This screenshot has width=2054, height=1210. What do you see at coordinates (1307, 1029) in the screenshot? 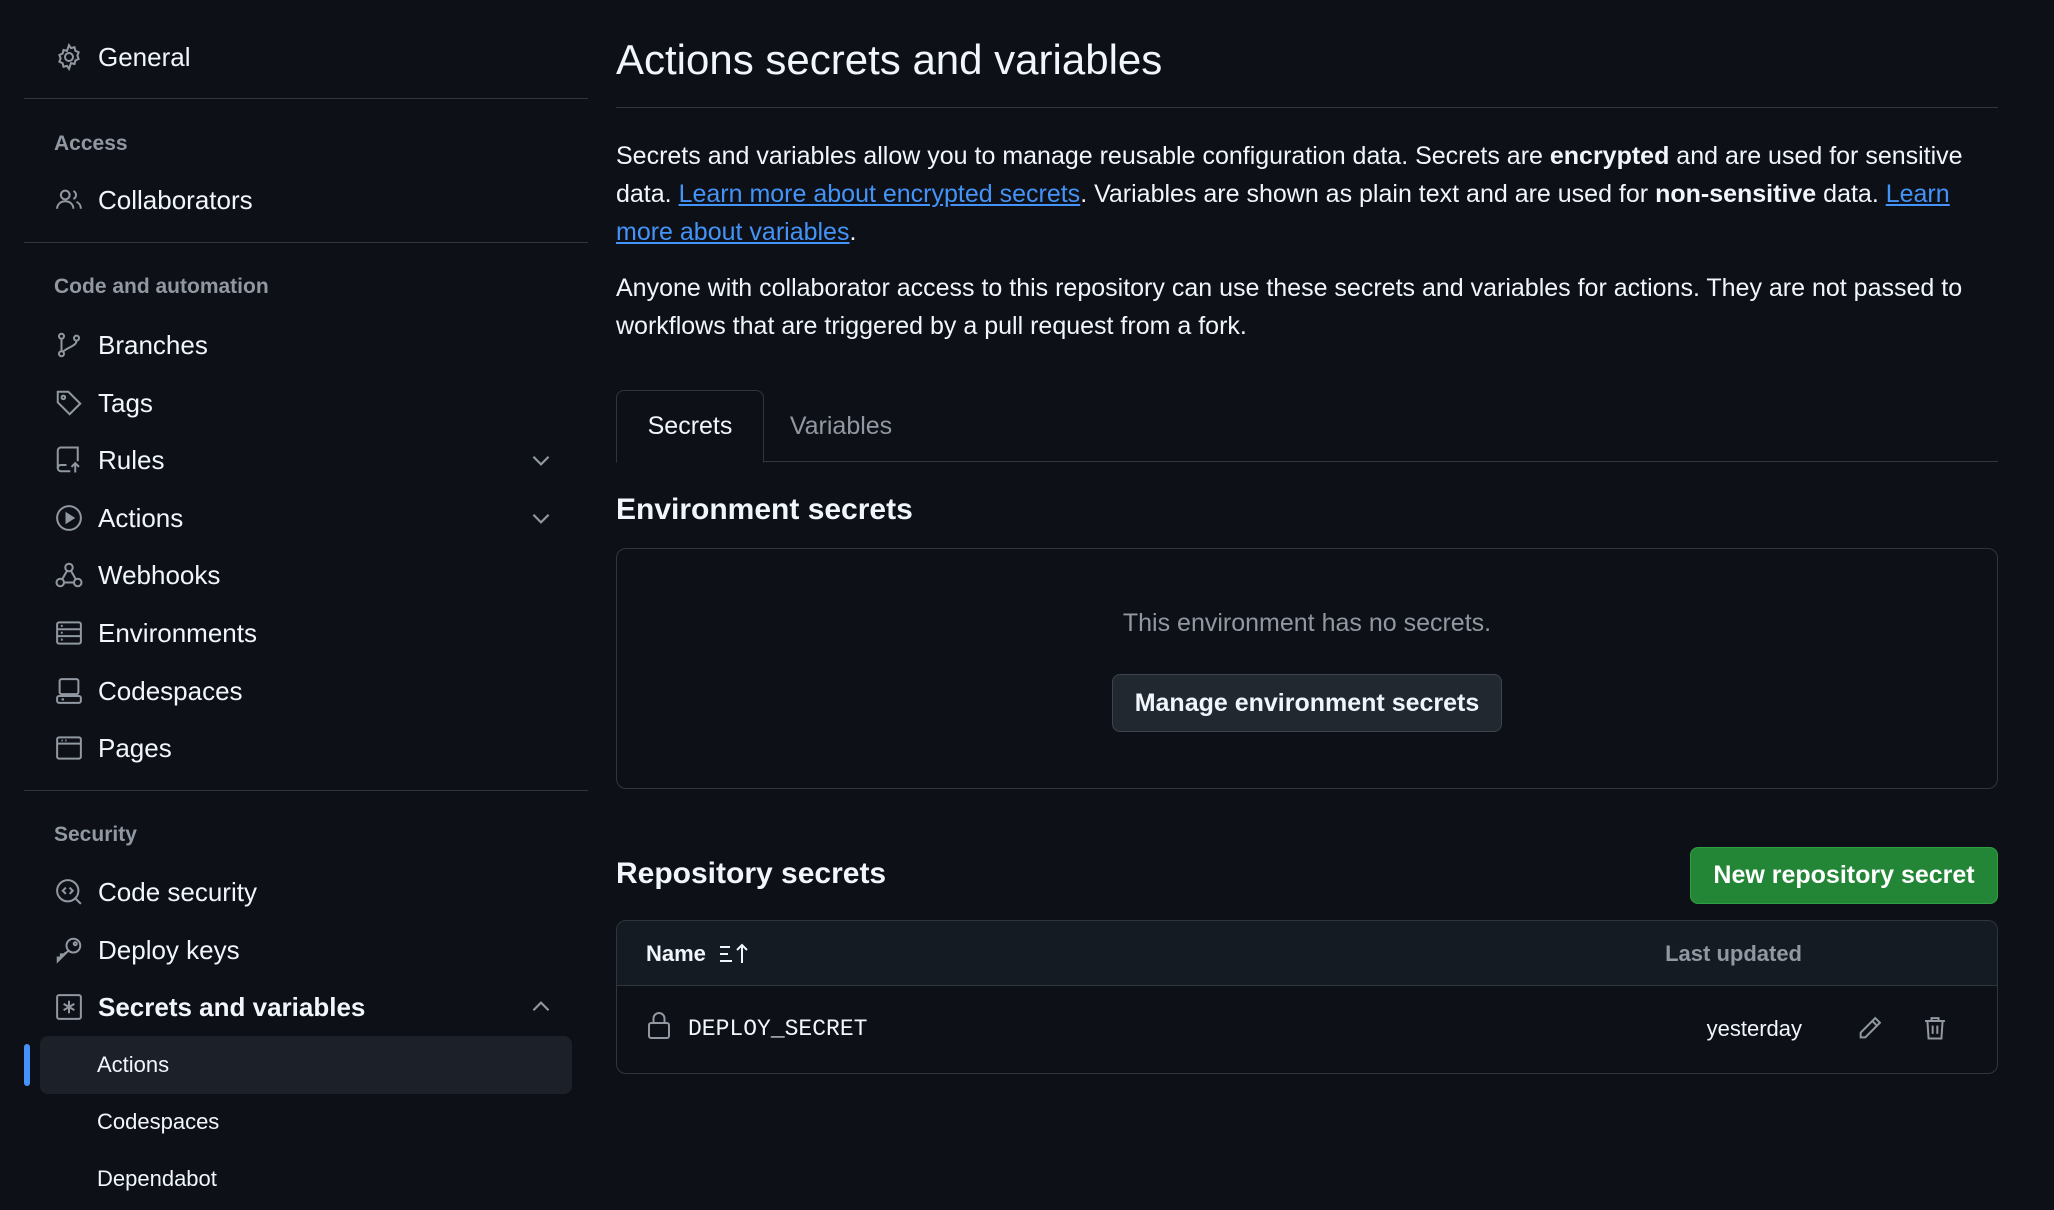
I see `table-row: DEPLOY_SECRET yesterday` at bounding box center [1307, 1029].